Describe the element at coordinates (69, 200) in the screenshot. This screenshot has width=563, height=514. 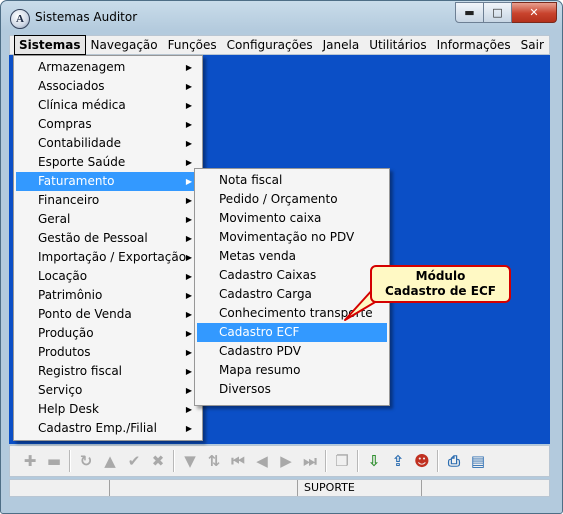
I see `menu-item-label: Financeiro` at that location.